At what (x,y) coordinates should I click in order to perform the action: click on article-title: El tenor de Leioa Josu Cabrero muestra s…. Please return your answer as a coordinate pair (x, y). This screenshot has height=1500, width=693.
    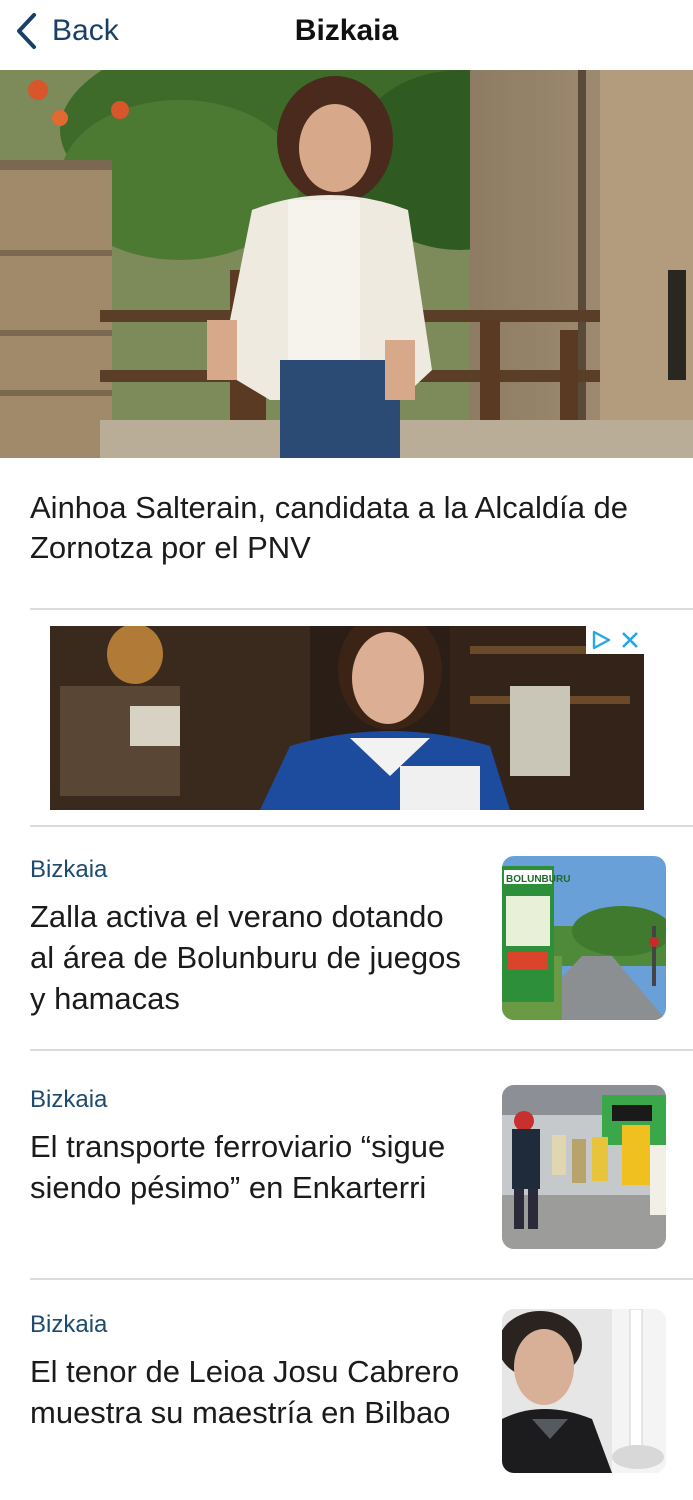
    Looking at the image, I should click on (252, 1392).